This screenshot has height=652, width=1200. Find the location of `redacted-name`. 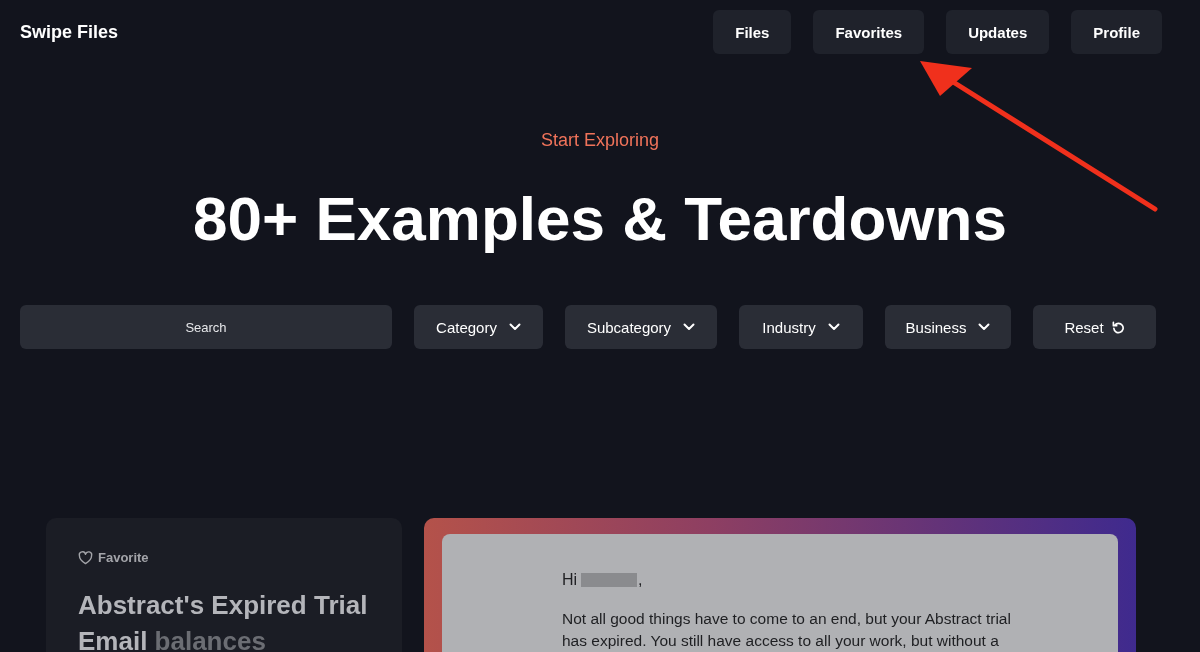

redacted-name is located at coordinates (609, 580).